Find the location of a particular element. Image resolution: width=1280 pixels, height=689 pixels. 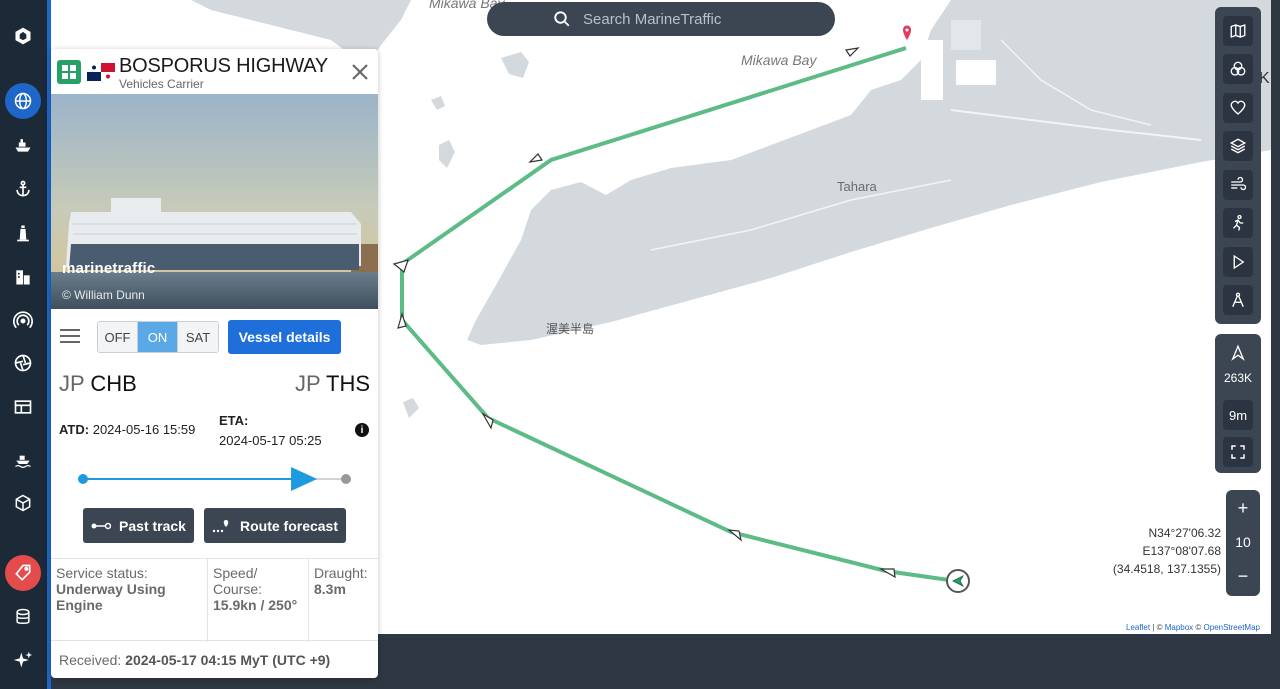

decimal-coordinates: (34.4518, 137.1355) is located at coordinates (1166, 569).